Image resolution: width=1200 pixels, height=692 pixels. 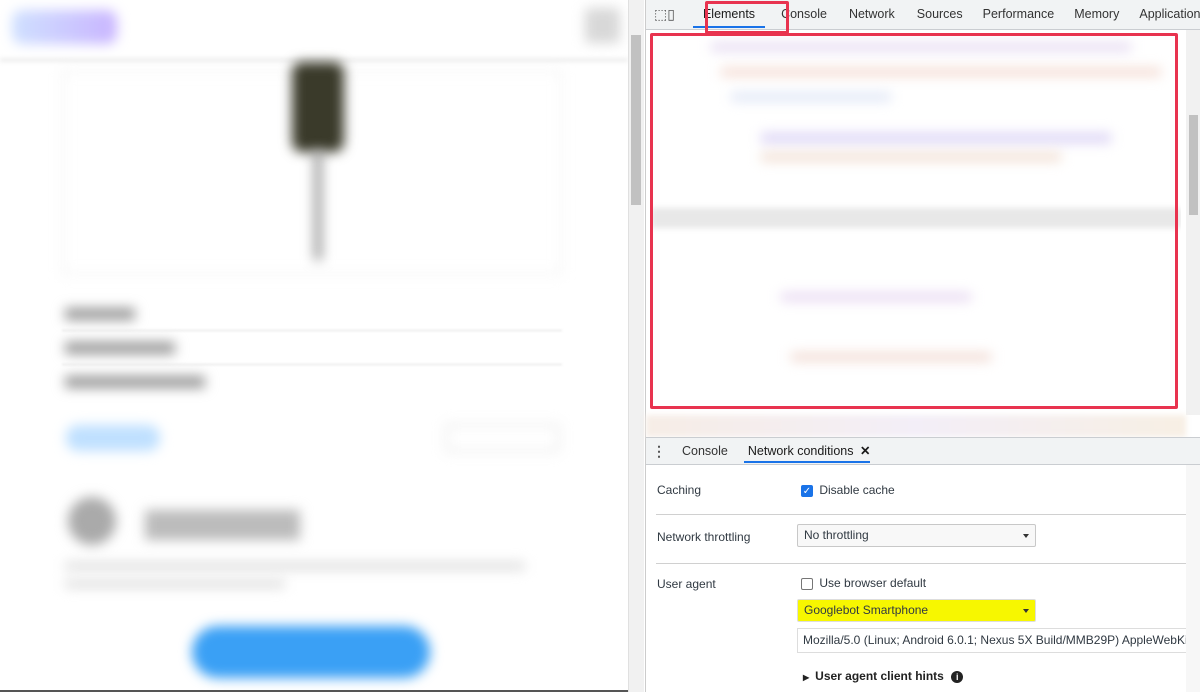 I want to click on avatar, so click(x=92, y=521).